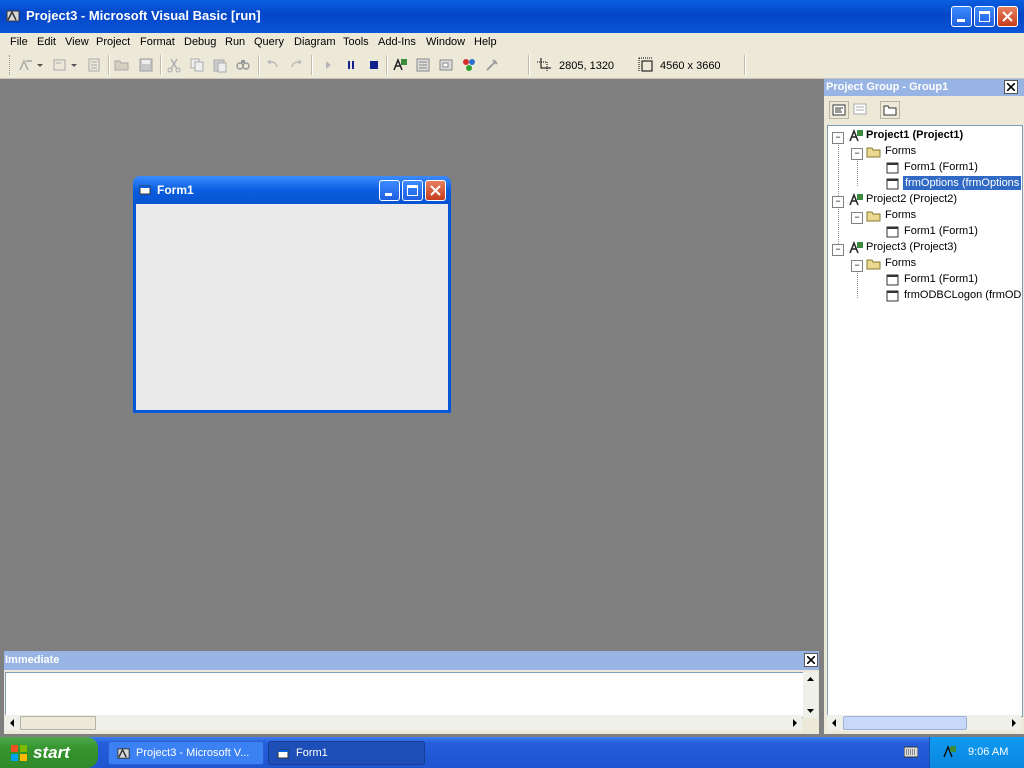  Describe the element at coordinates (351, 65) in the screenshot. I see `break-pause-icon` at that location.